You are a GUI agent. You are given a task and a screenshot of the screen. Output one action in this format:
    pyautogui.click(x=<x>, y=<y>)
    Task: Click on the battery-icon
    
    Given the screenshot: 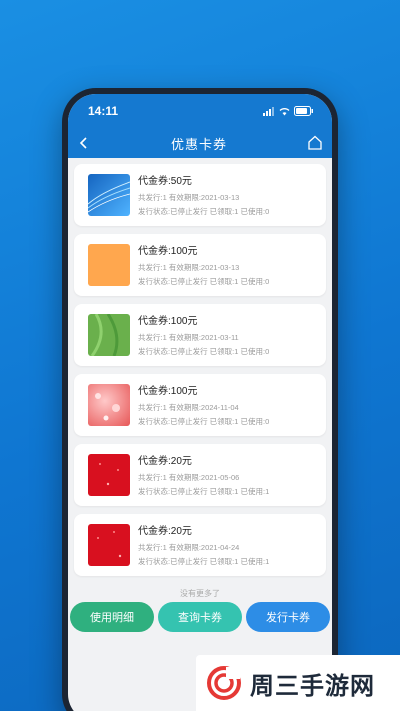 What is the action you would take?
    pyautogui.click(x=303, y=111)
    